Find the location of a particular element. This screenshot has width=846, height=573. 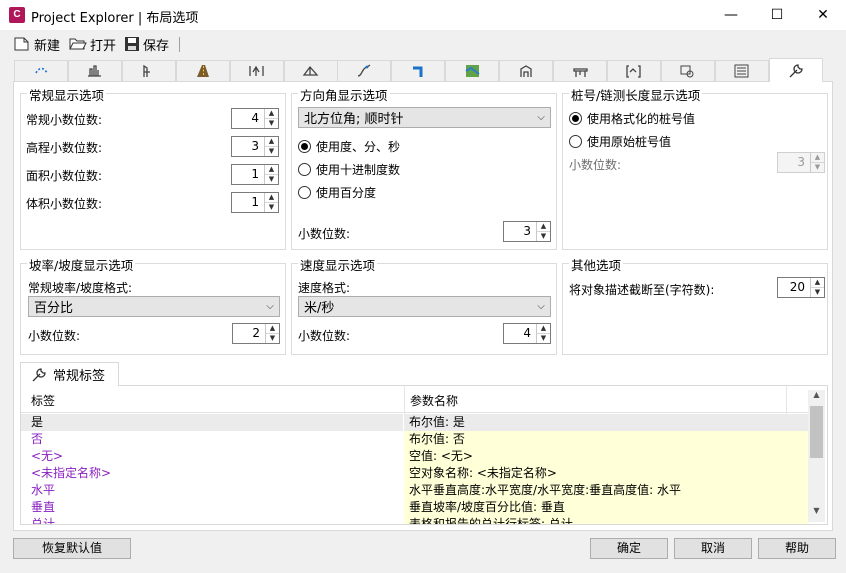

radio-raw-station: 使用原始桩号值 is located at coordinates (620, 141).